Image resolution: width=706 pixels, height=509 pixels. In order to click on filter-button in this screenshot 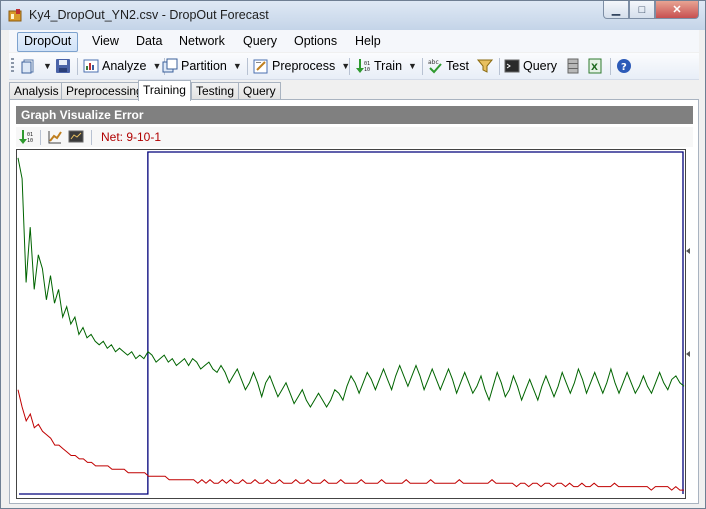, I will do `click(485, 66)`.